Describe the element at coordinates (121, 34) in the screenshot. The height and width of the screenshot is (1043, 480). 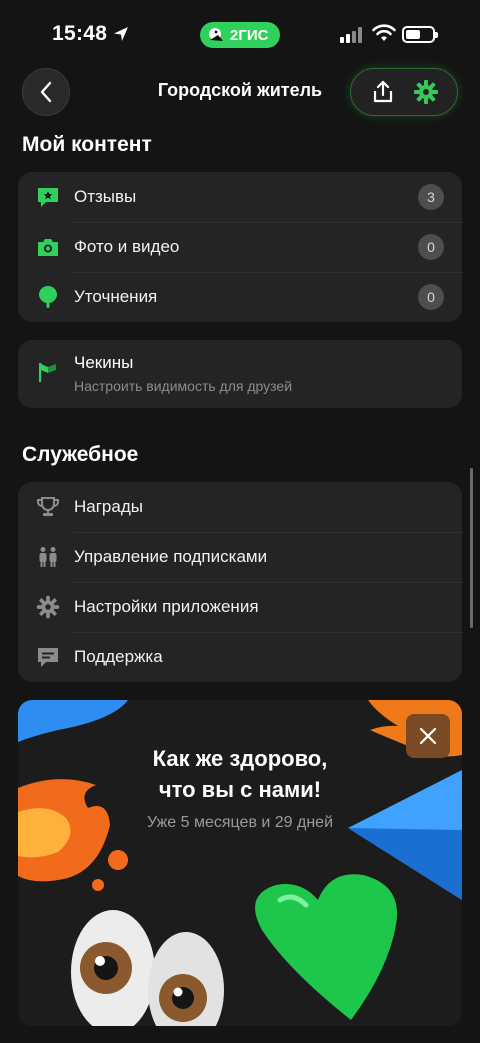
I see `location-arrow-icon` at that location.